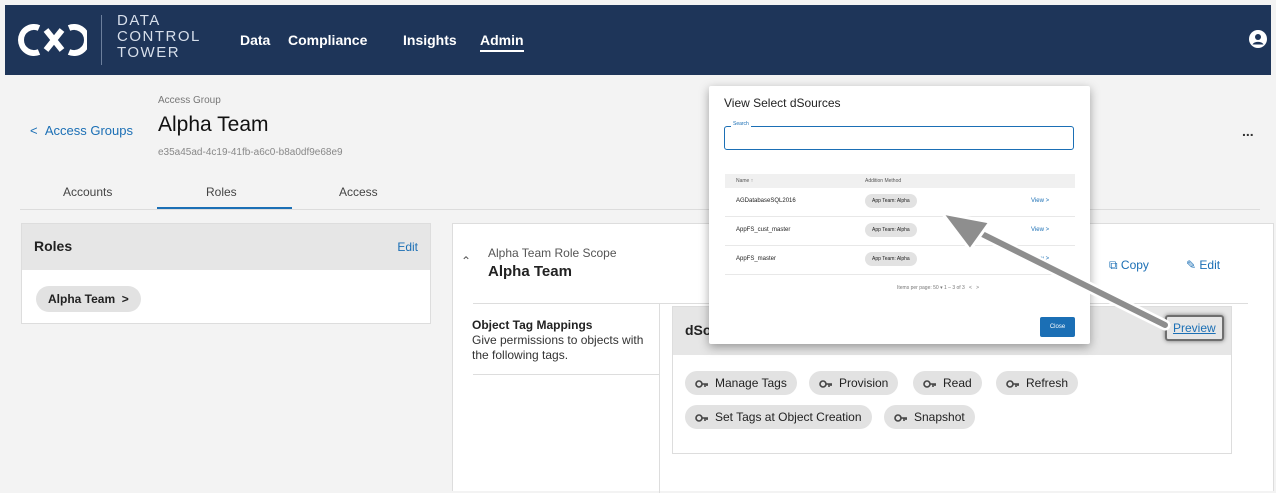  I want to click on mappings-divider, so click(566, 374).